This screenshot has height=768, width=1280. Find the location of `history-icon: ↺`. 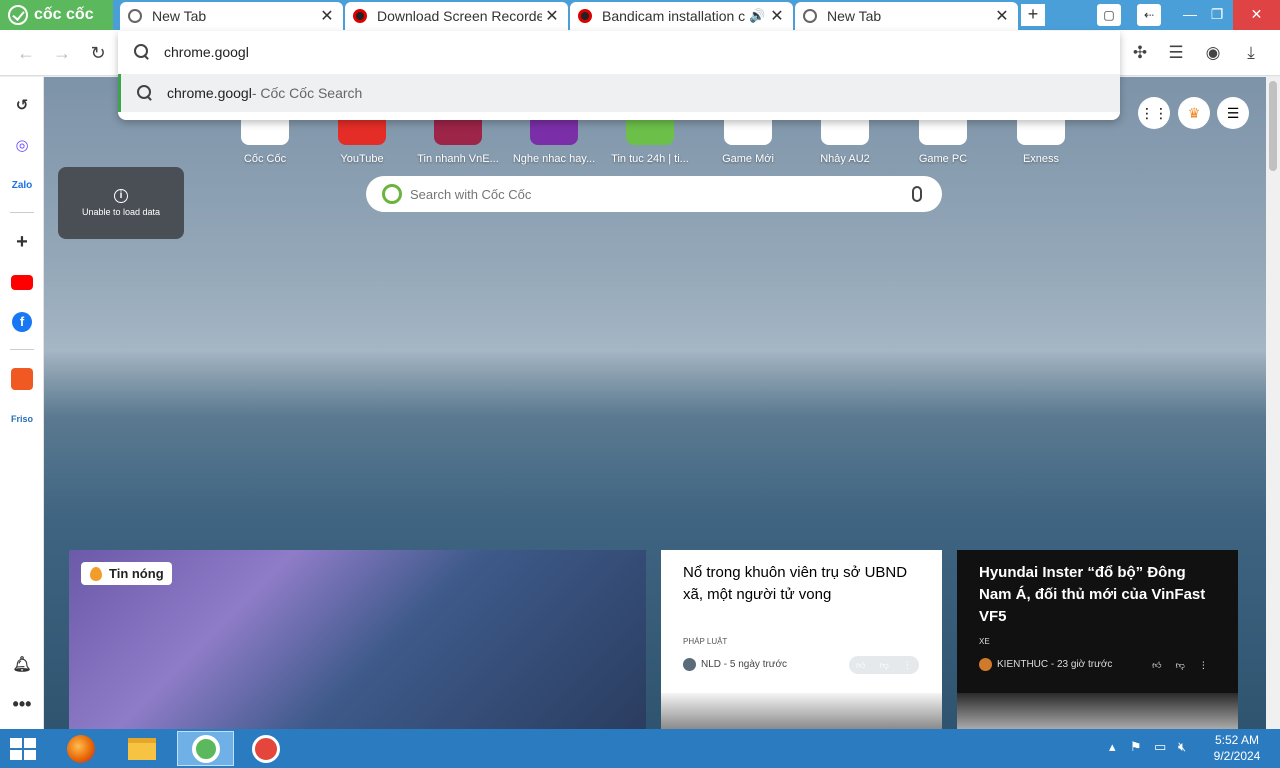

history-icon: ↺ is located at coordinates (22, 105).